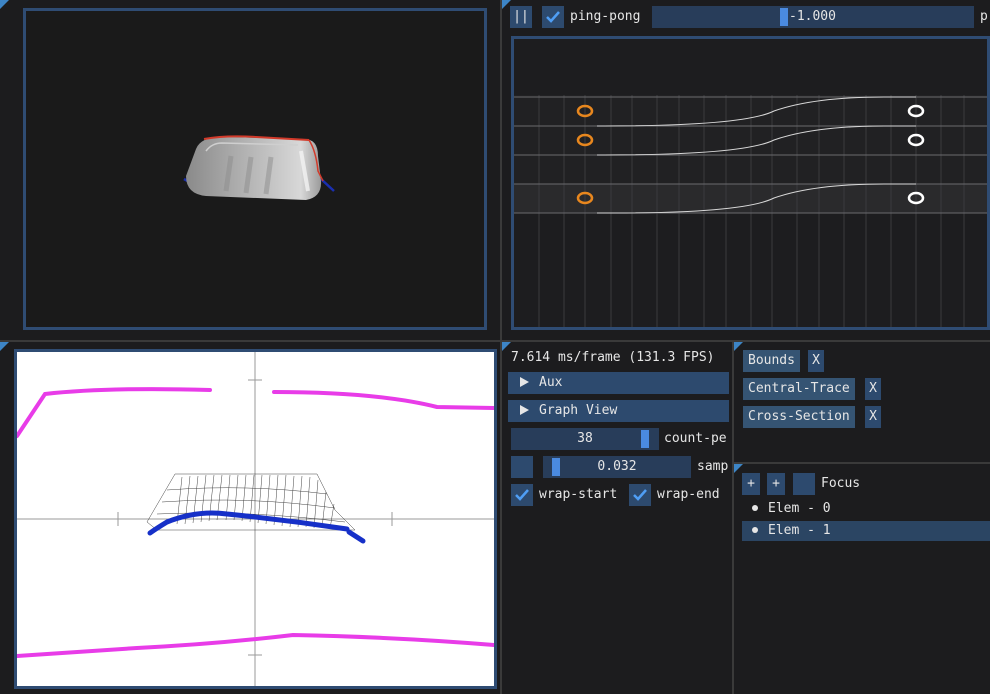 The image size is (990, 694). I want to click on add-child-button: +, so click(776, 484).